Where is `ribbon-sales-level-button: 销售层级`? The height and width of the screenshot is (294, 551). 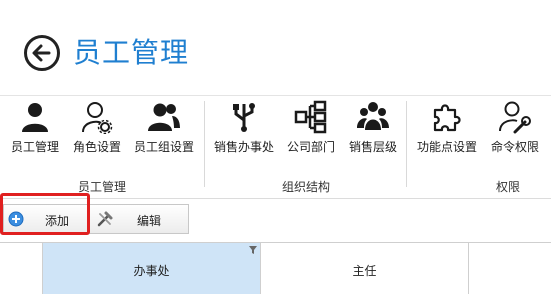 ribbon-sales-level-button: 销售层级 is located at coordinates (373, 130).